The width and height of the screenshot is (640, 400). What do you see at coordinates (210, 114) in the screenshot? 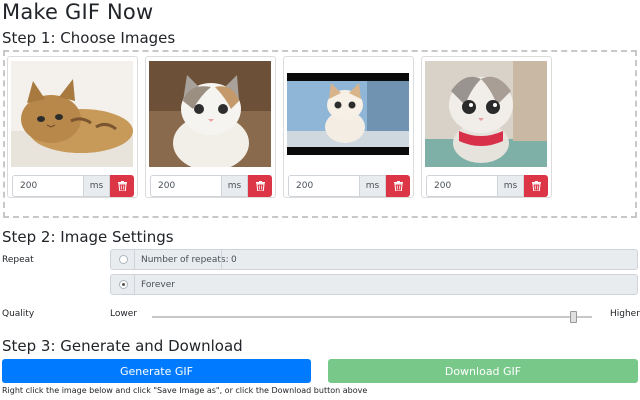
I see `kitten-sitting-thumbnail` at bounding box center [210, 114].